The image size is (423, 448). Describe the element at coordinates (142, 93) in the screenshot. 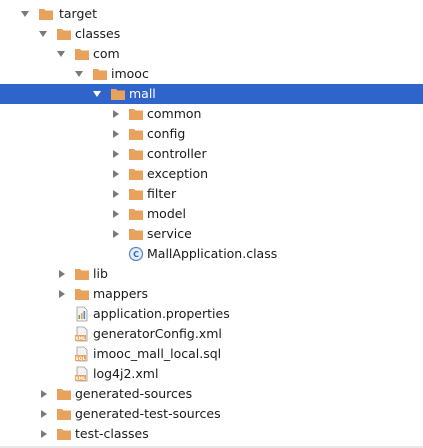

I see `tree-item-label: mall` at that location.